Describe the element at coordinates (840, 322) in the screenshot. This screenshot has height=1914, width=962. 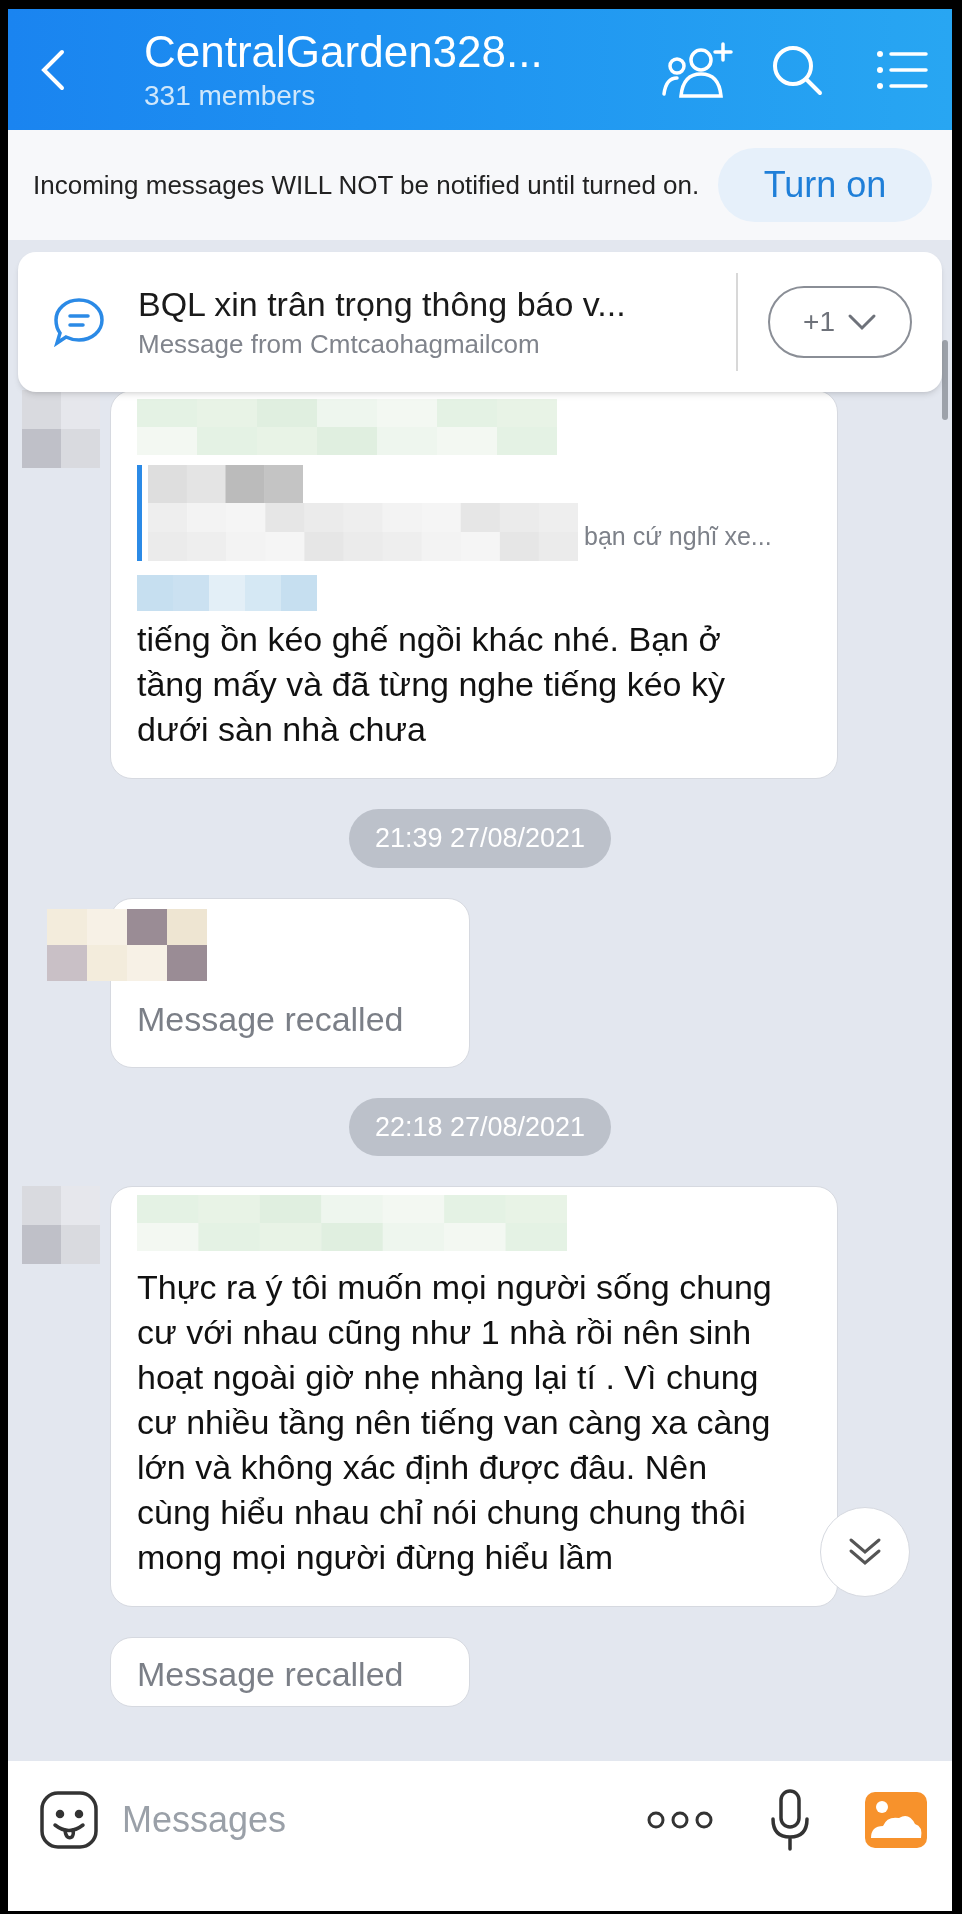
I see `more-pinned-button: +1` at that location.